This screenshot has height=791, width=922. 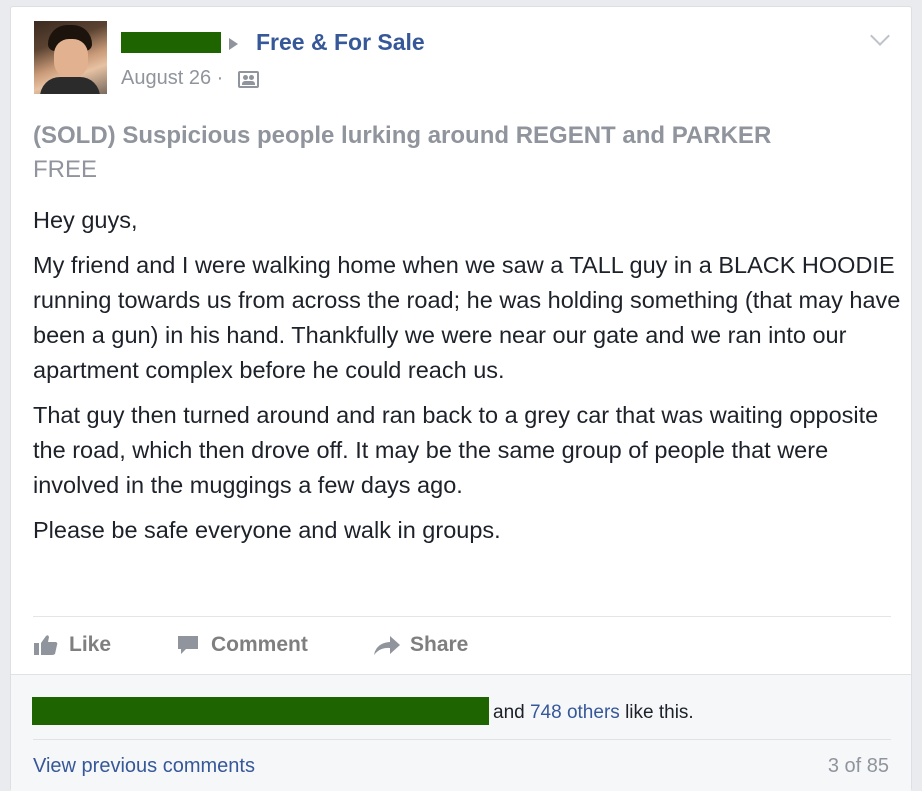 I want to click on likes-suffix: like this., so click(x=659, y=712).